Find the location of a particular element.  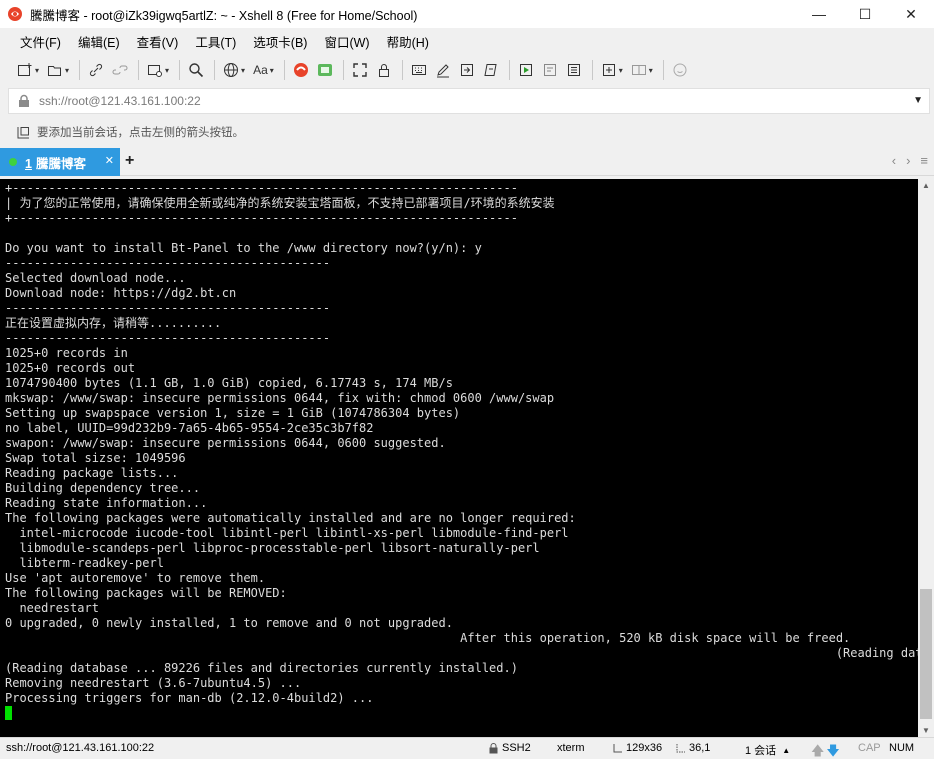

tab-menu-button: ≡ is located at coordinates (924, 160).